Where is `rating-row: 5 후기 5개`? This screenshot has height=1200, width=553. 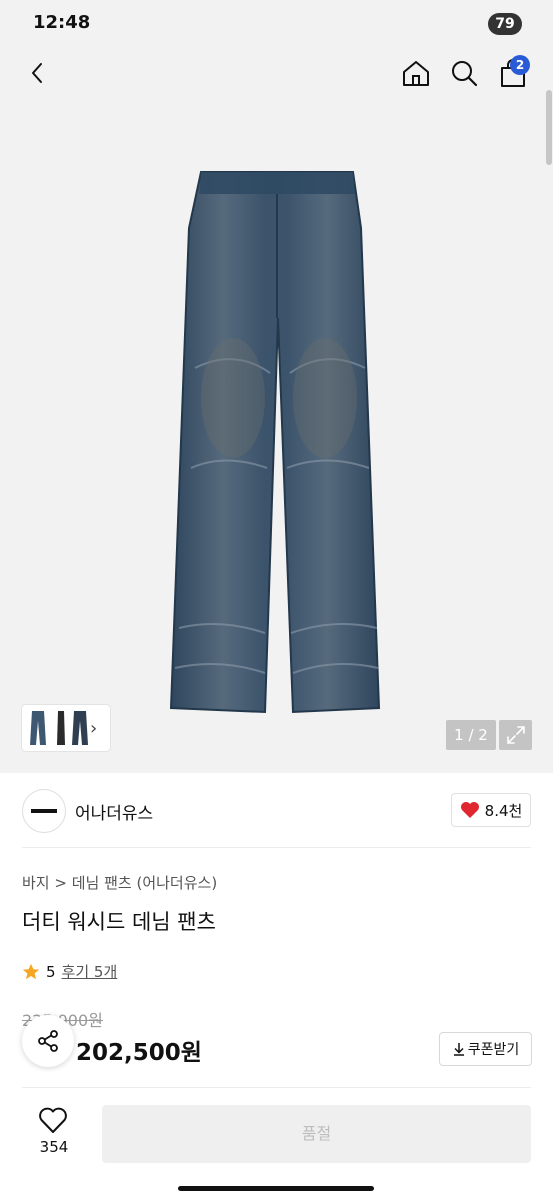
rating-row: 5 후기 5개 is located at coordinates (69, 971).